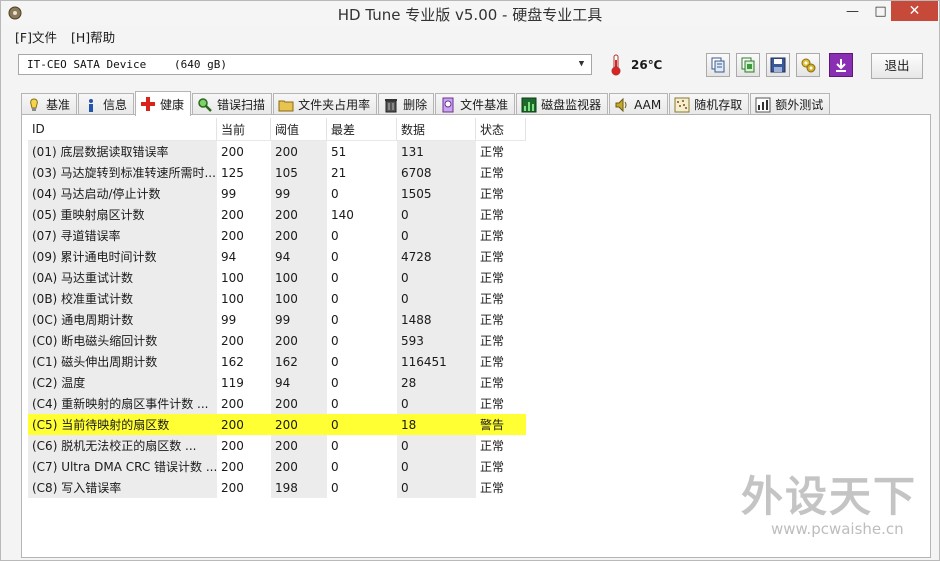  Describe the element at coordinates (436, 256) in the screenshot. I see `table-cell: 4728` at that location.